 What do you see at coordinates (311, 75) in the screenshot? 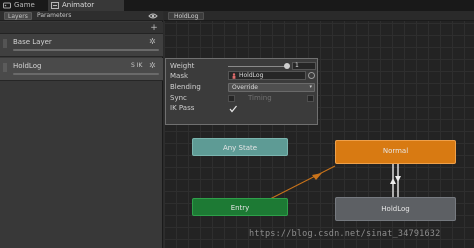
I see `object-picker-icon` at bounding box center [311, 75].